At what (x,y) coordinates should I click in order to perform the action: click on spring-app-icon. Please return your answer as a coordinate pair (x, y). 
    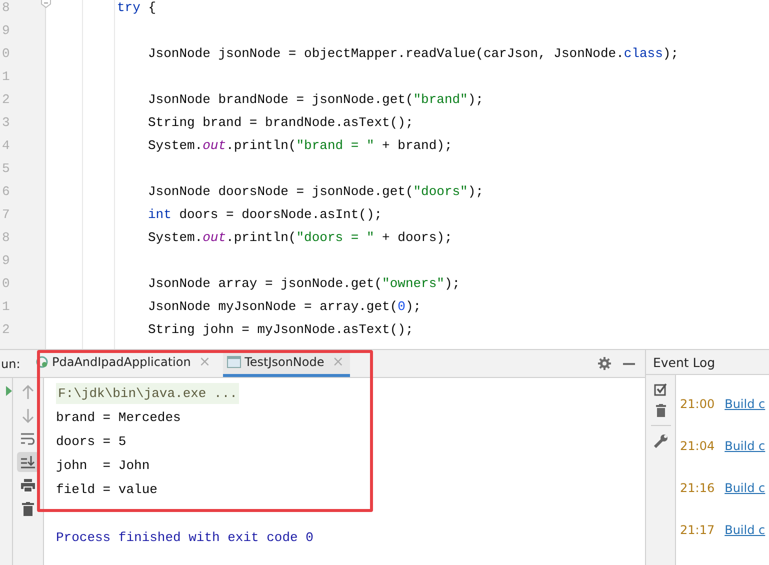
    Looking at the image, I should click on (42, 362).